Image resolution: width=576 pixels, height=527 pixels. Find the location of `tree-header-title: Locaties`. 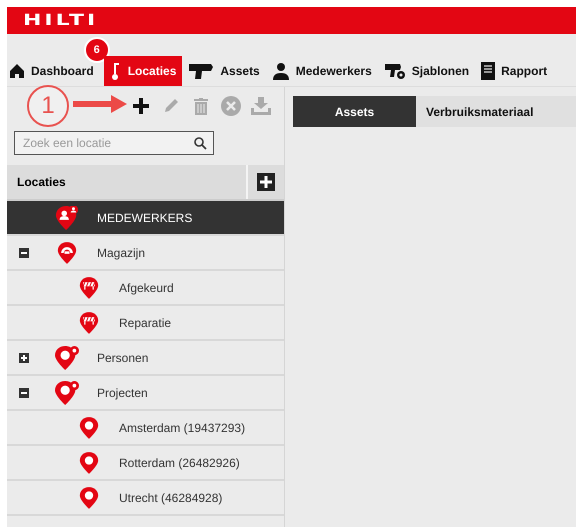

tree-header-title: Locaties is located at coordinates (41, 182).